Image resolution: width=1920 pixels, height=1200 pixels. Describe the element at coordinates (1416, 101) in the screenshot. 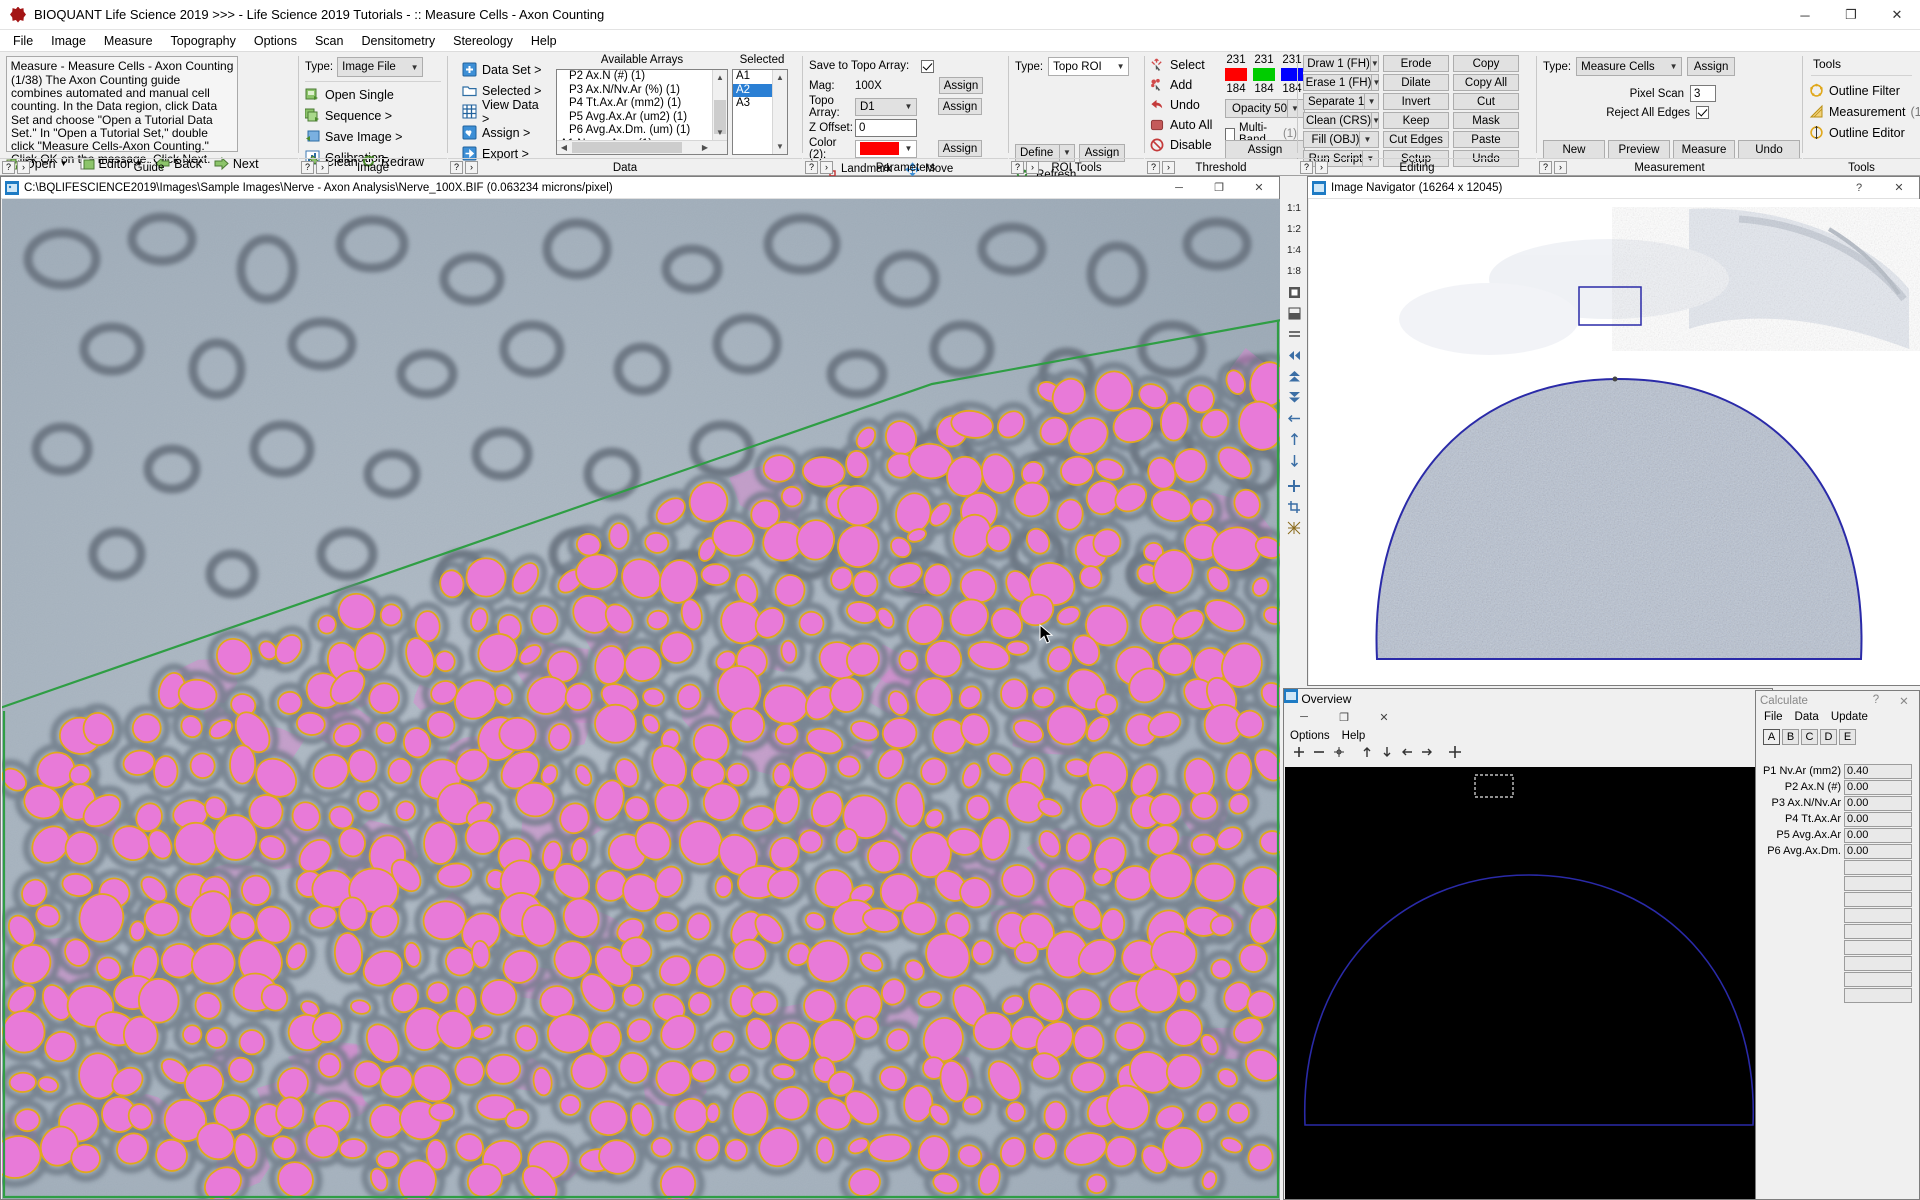

I see `invert-button: Invert` at that location.